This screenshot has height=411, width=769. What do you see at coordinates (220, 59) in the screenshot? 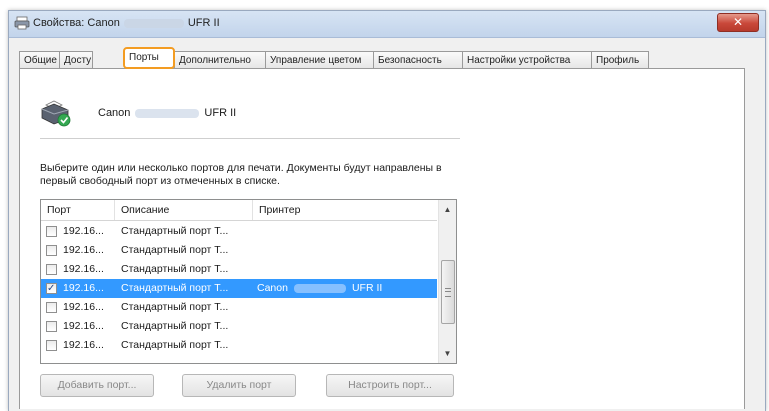
I see `tab-advanced: Дополнительно` at bounding box center [220, 59].